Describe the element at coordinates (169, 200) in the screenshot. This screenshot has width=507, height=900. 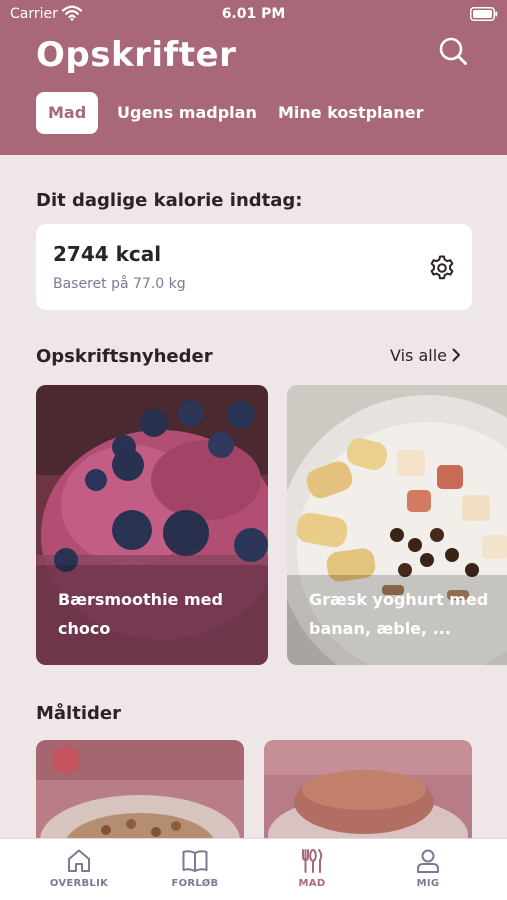
I see `calorie-heading: Dit daglige kalorie indtag:` at that location.